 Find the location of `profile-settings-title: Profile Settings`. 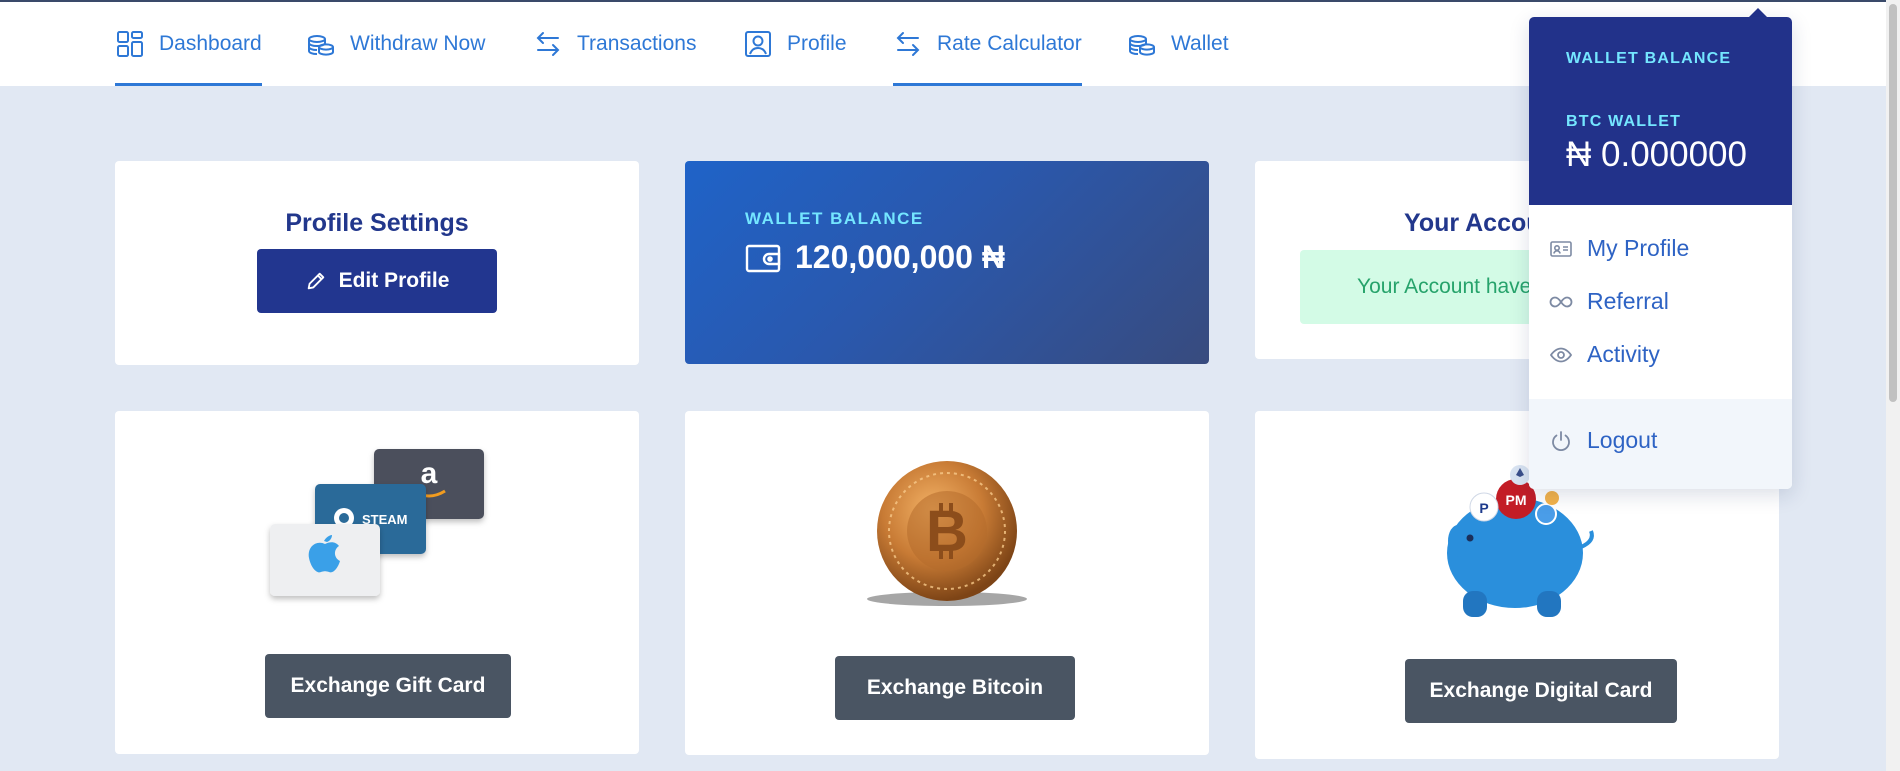

profile-settings-title: Profile Settings is located at coordinates (377, 223).